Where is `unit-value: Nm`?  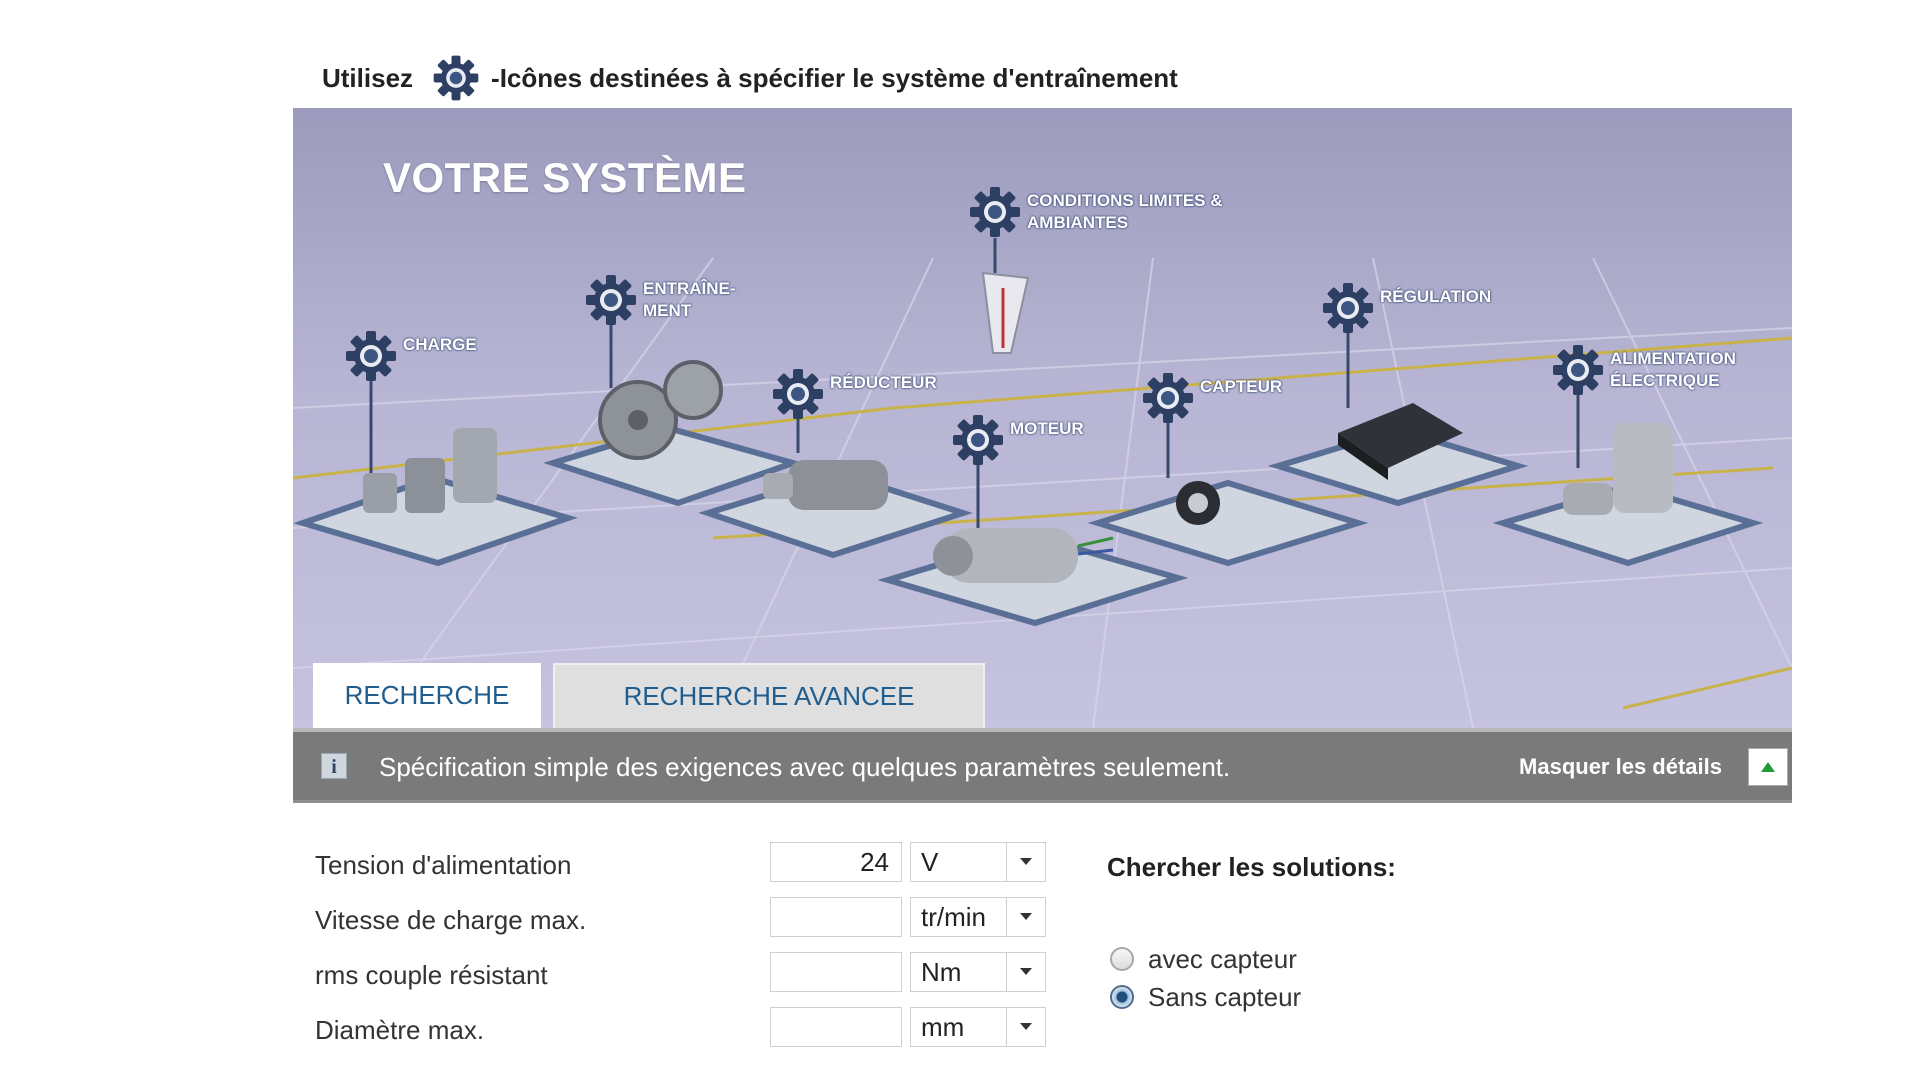
unit-value: Nm is located at coordinates (941, 972).